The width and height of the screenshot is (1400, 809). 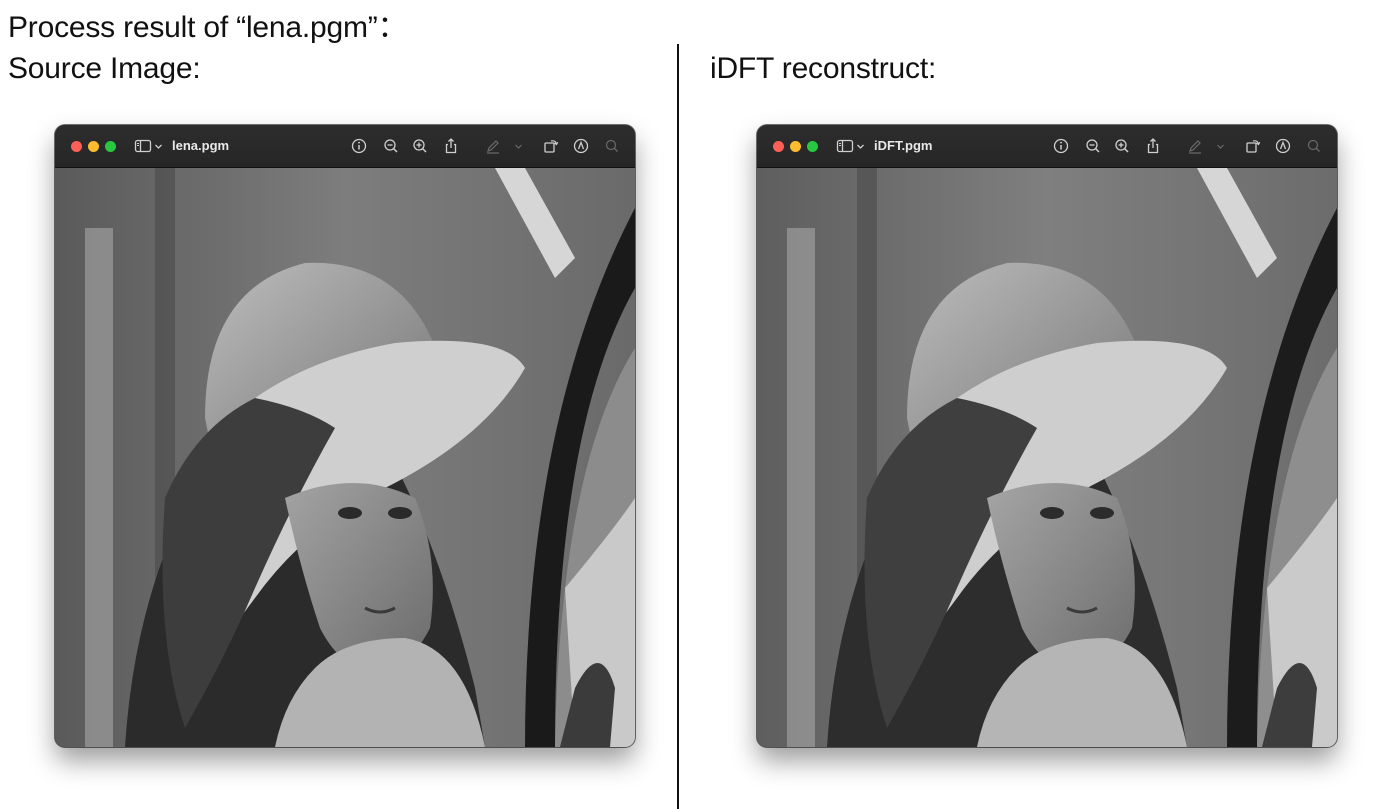 I want to click on source-image-label: Source Image:, so click(x=104, y=68).